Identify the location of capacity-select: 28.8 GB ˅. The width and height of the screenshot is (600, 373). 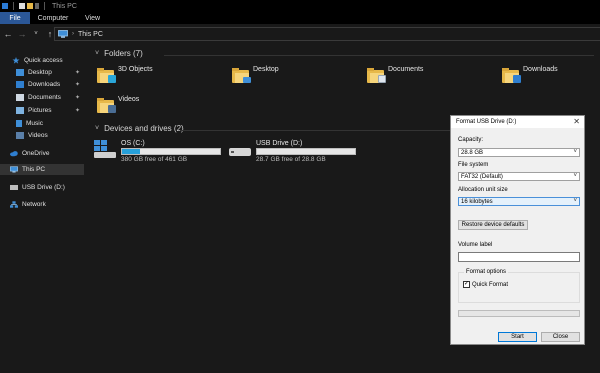
(519, 152).